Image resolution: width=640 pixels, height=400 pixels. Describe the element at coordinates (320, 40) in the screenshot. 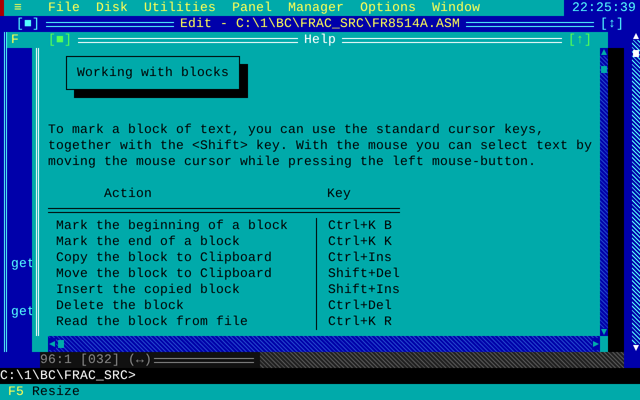

I see `window-title: Help` at that location.